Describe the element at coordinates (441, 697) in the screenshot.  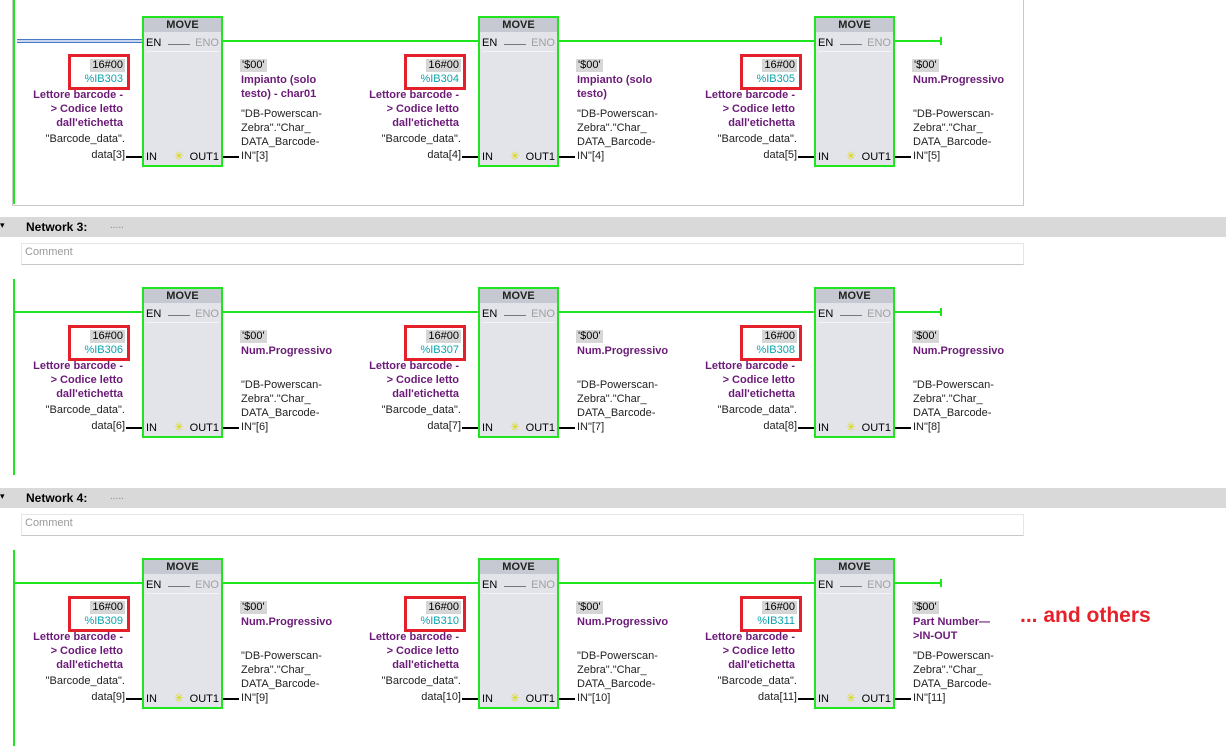
I see `input-operand-line: data[10]` at that location.